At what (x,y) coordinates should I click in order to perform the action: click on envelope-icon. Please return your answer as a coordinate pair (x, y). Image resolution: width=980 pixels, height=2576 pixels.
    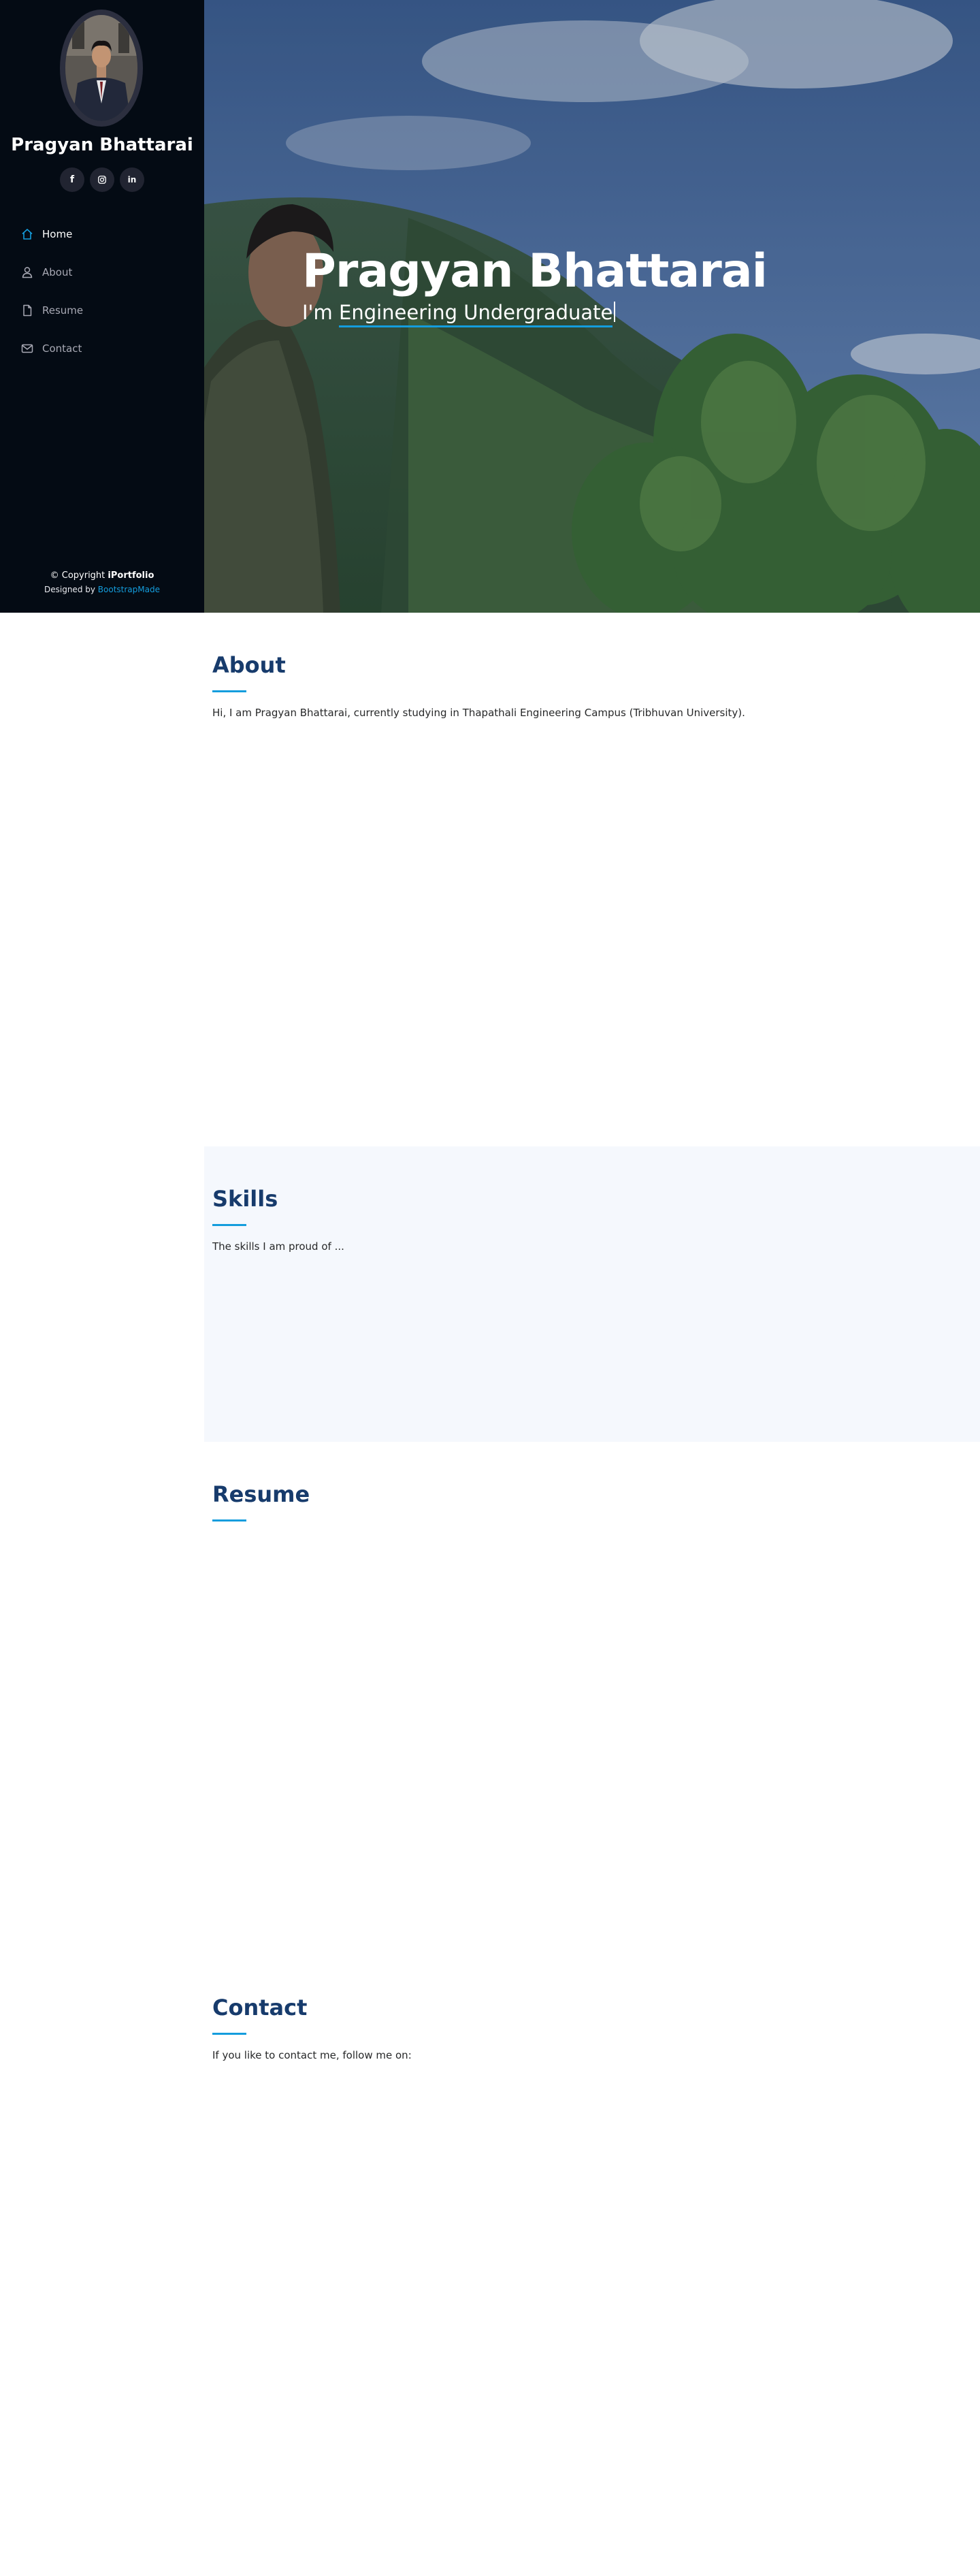
    Looking at the image, I should click on (27, 349).